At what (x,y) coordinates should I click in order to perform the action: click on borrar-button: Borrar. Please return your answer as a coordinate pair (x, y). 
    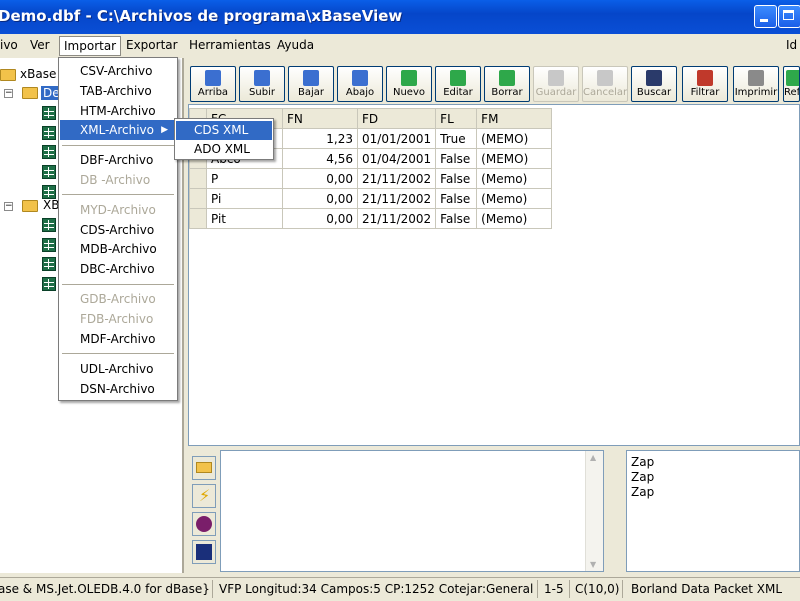
    Looking at the image, I should click on (507, 84).